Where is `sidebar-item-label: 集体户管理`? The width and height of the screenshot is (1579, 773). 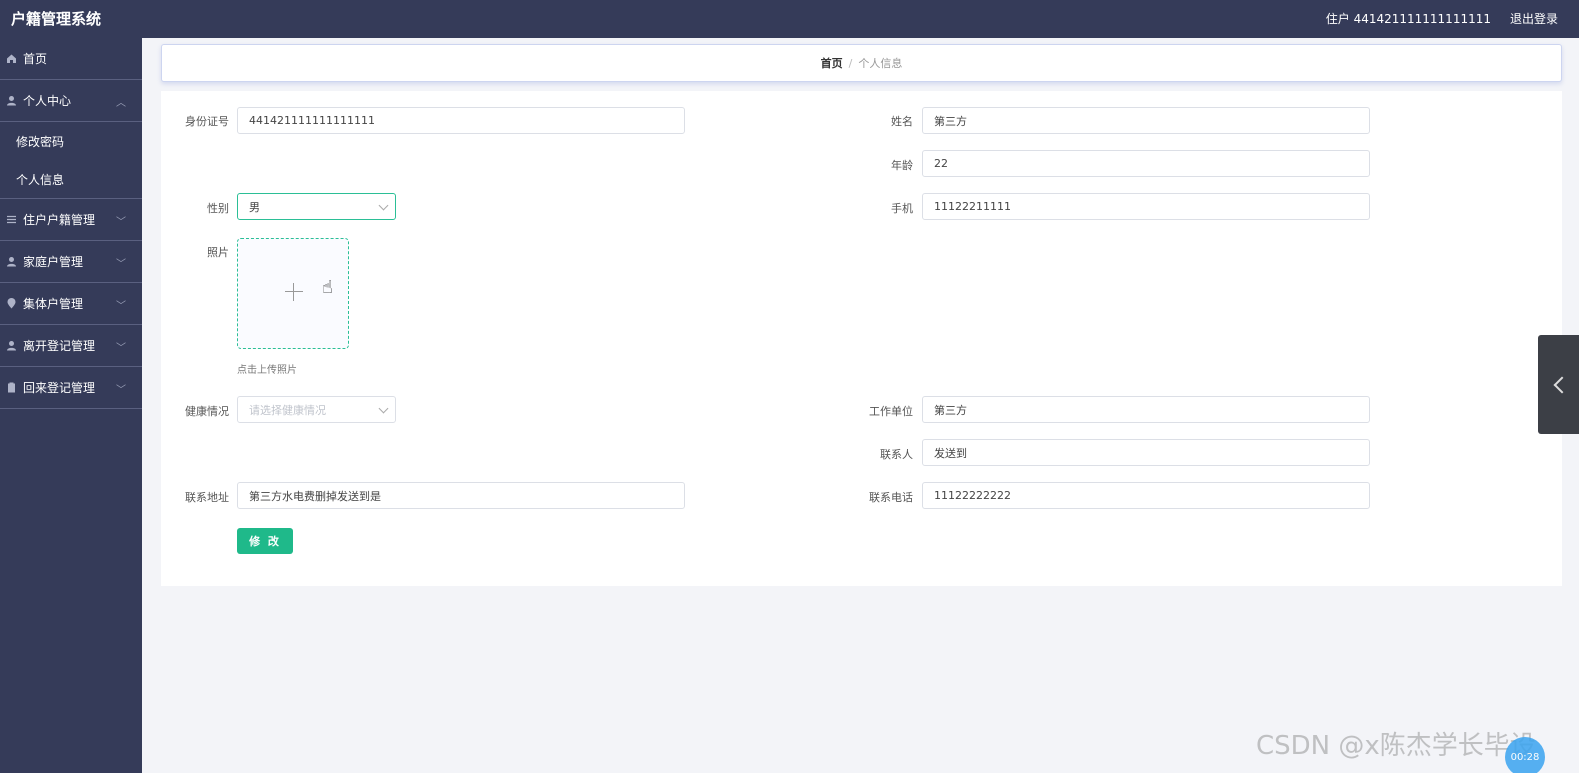 sidebar-item-label: 集体户管理 is located at coordinates (53, 304).